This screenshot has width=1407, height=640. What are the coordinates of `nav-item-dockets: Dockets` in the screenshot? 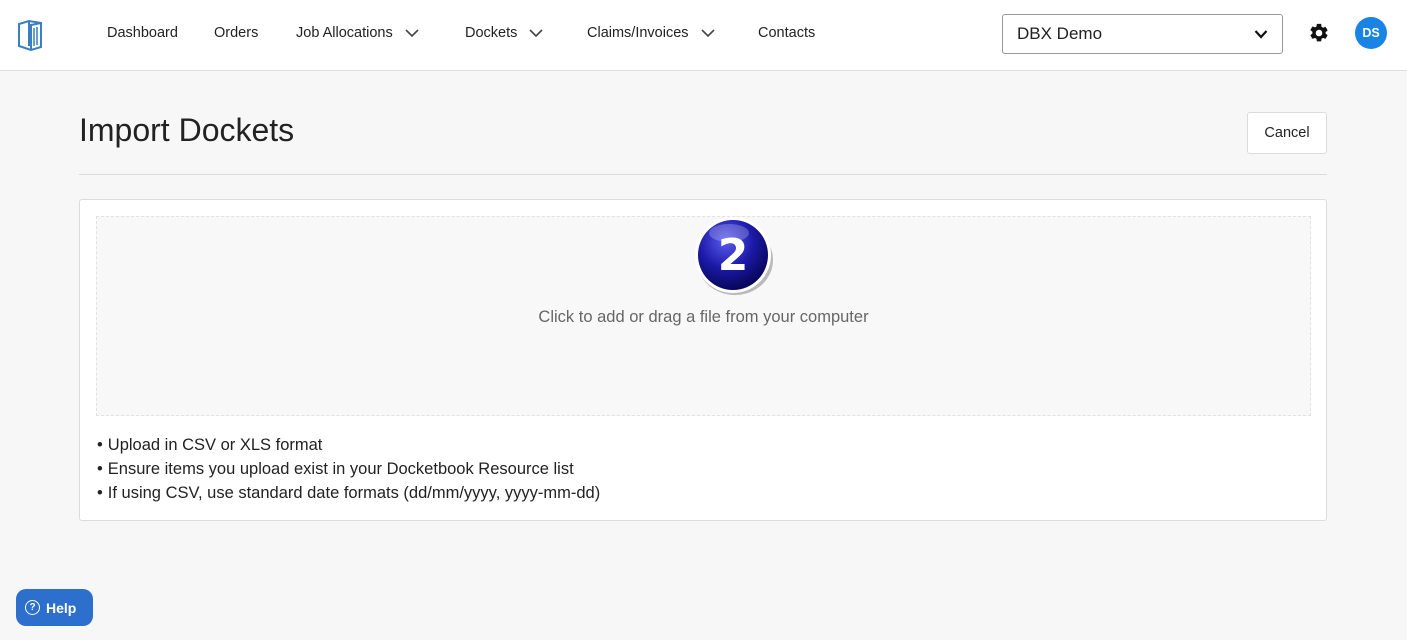 It's located at (504, 33).